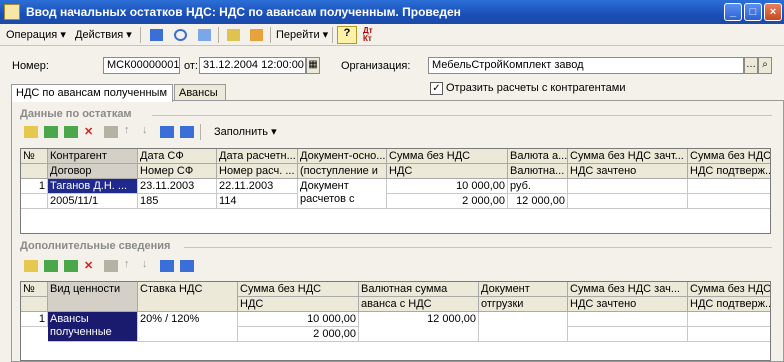  Describe the element at coordinates (313, 65) in the screenshot. I see `calendar-icon: ▦` at that location.